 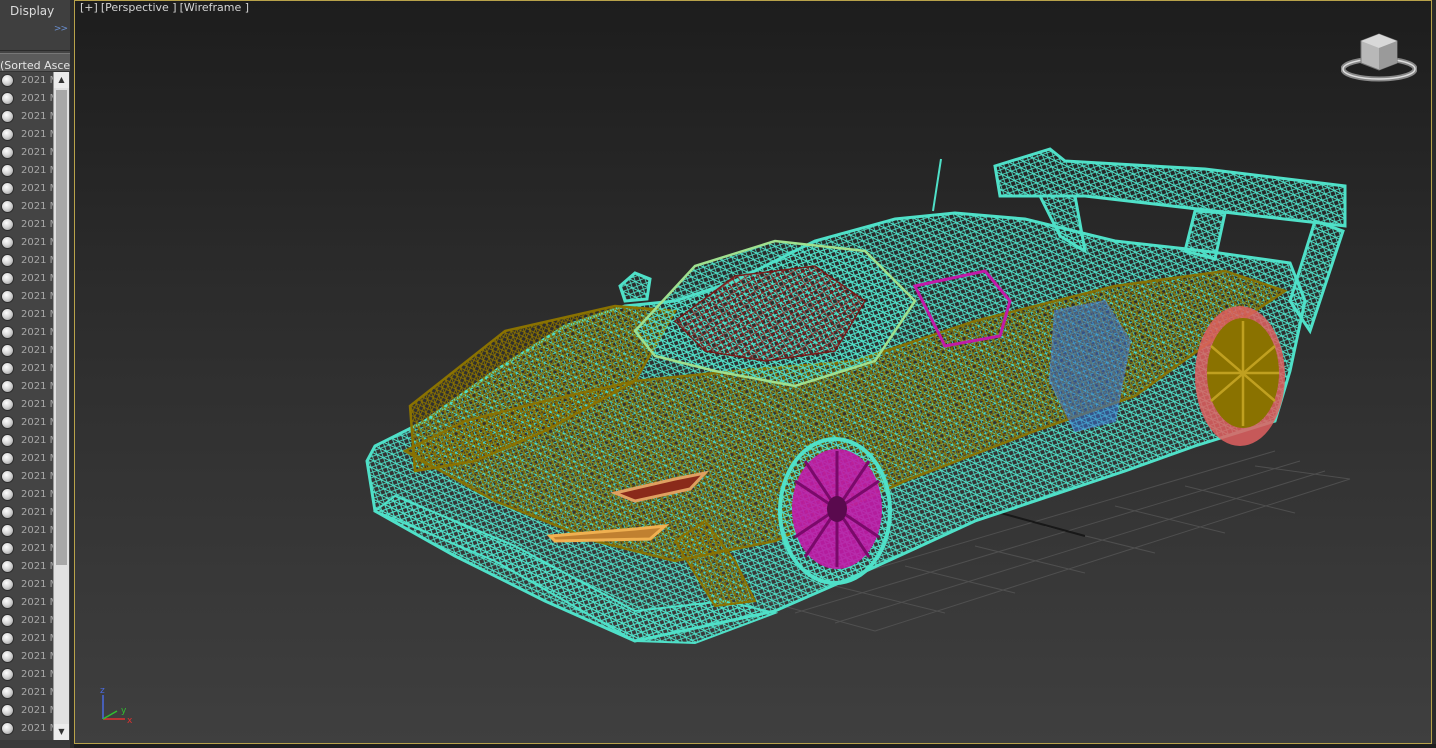 I want to click on viewport-menu-button: [+], so click(x=89, y=7).